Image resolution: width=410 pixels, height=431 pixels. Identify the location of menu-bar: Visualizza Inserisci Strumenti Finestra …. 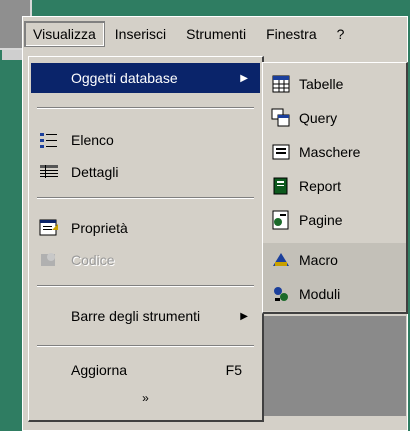
(215, 34).